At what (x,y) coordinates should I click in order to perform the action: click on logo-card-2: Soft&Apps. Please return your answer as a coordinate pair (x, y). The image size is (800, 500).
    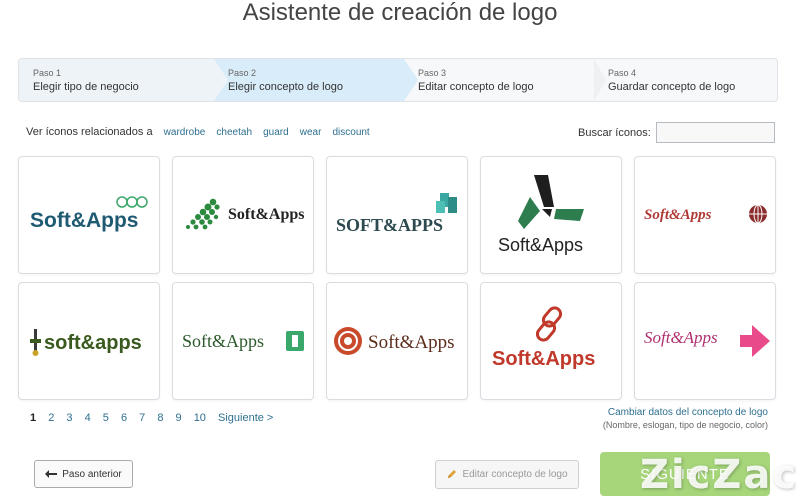
    Looking at the image, I should click on (243, 215).